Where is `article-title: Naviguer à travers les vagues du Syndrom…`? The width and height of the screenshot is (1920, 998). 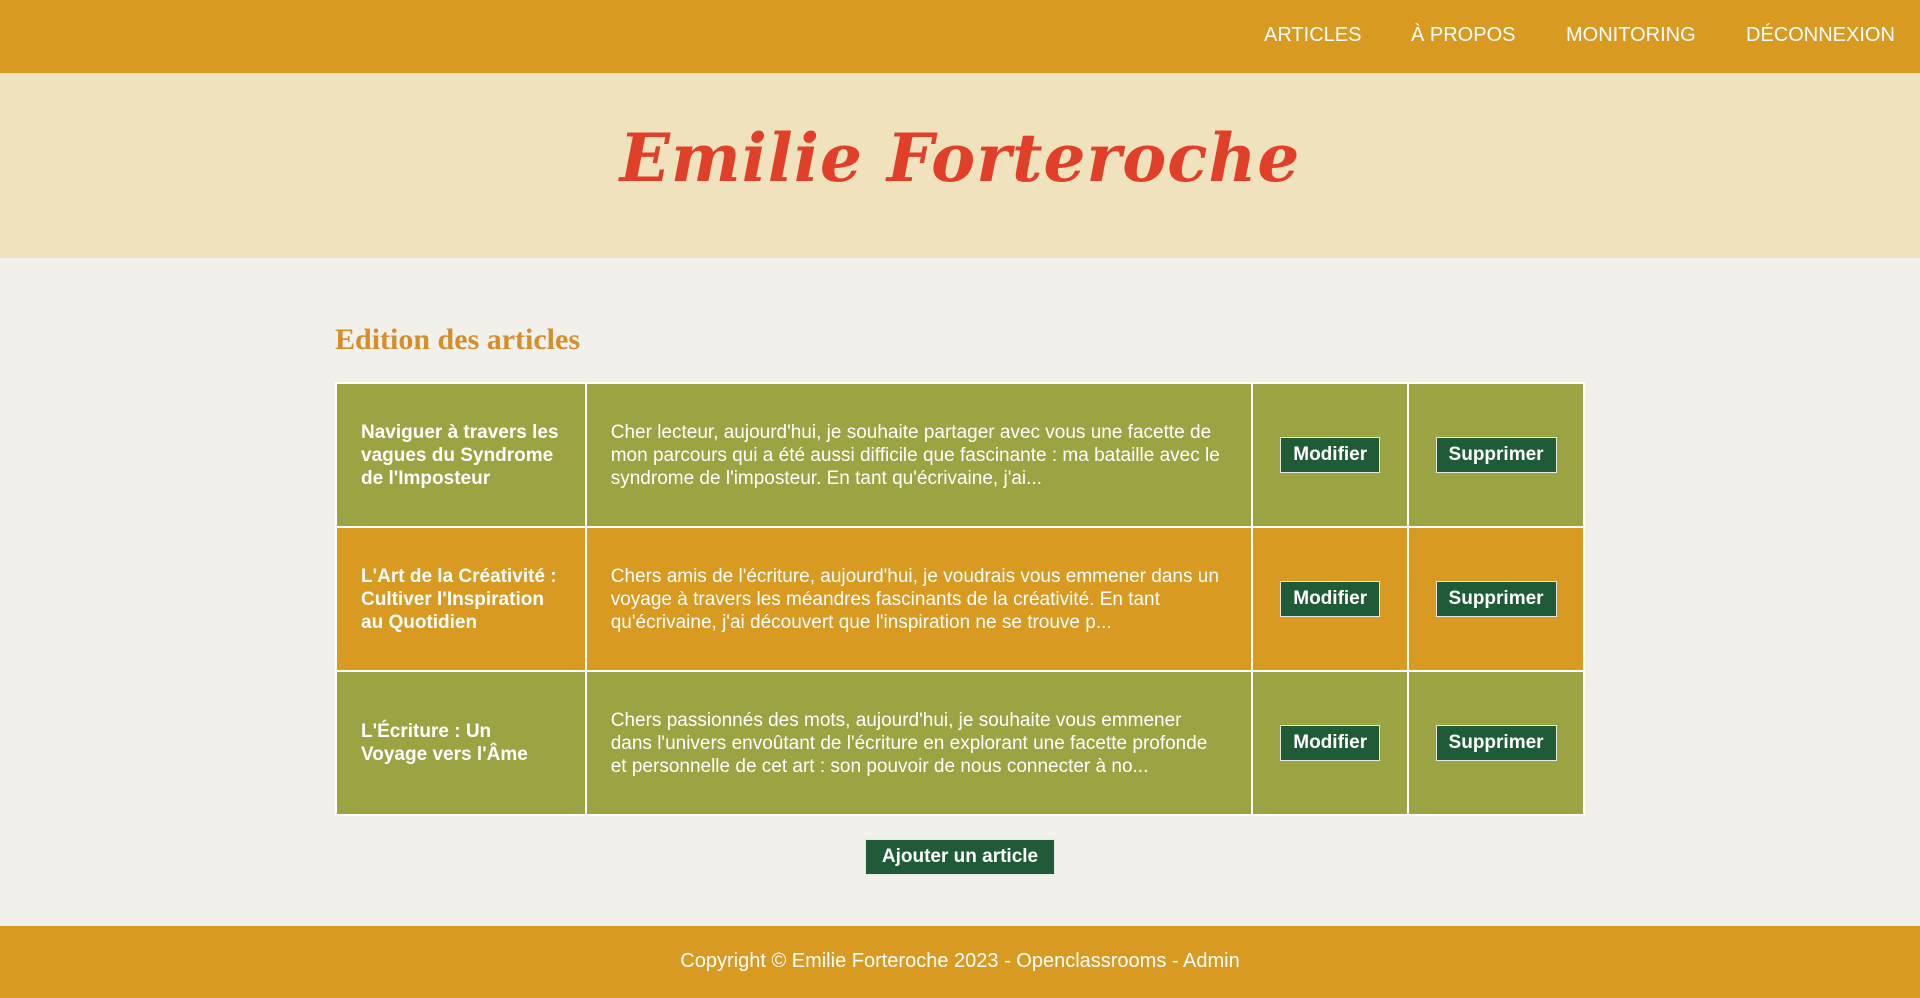
article-title: Naviguer à travers les vagues du Syndrom… is located at coordinates (461, 455).